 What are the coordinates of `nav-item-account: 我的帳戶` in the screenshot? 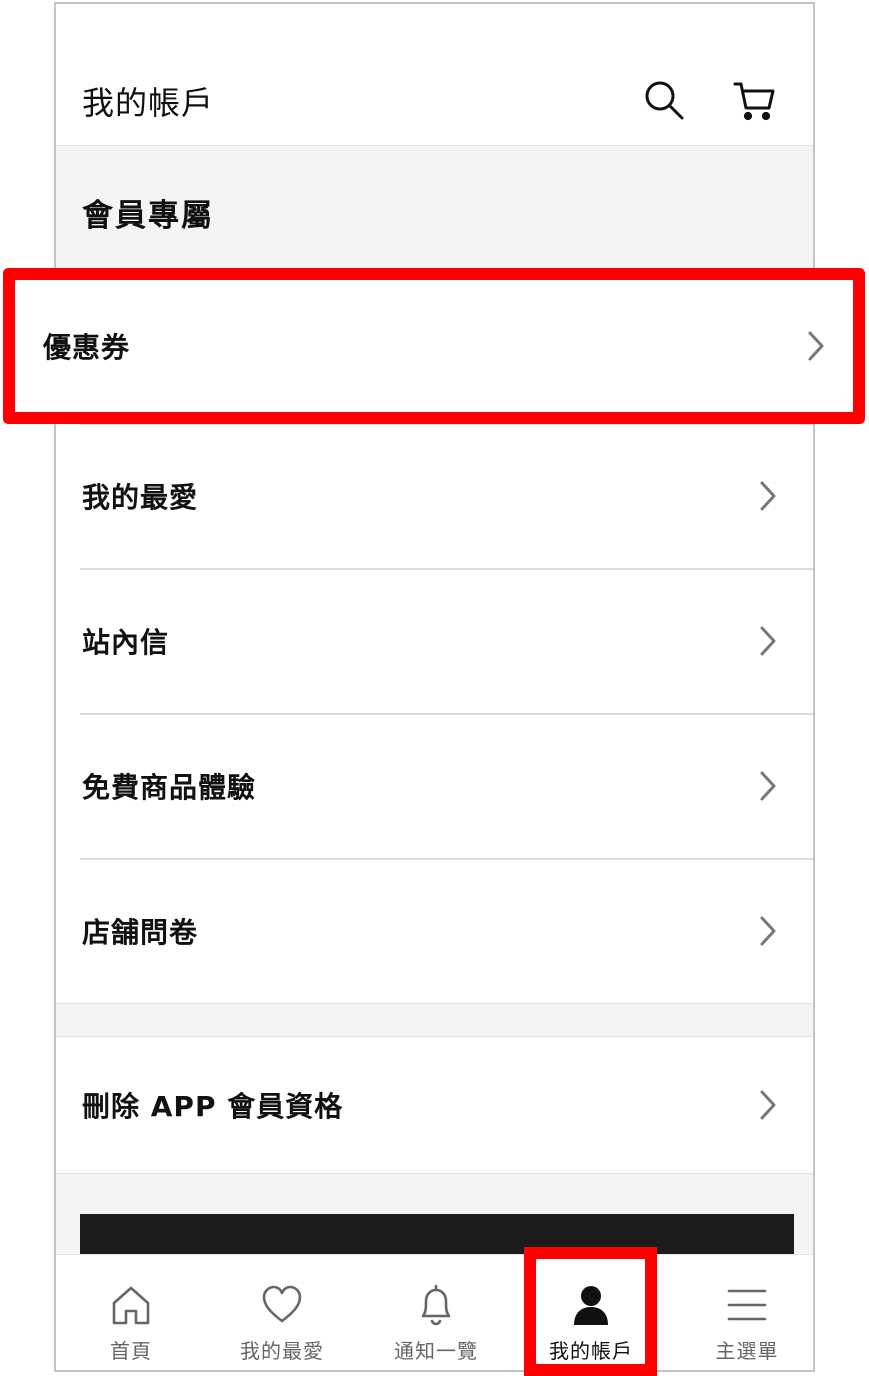 It's located at (591, 1312).